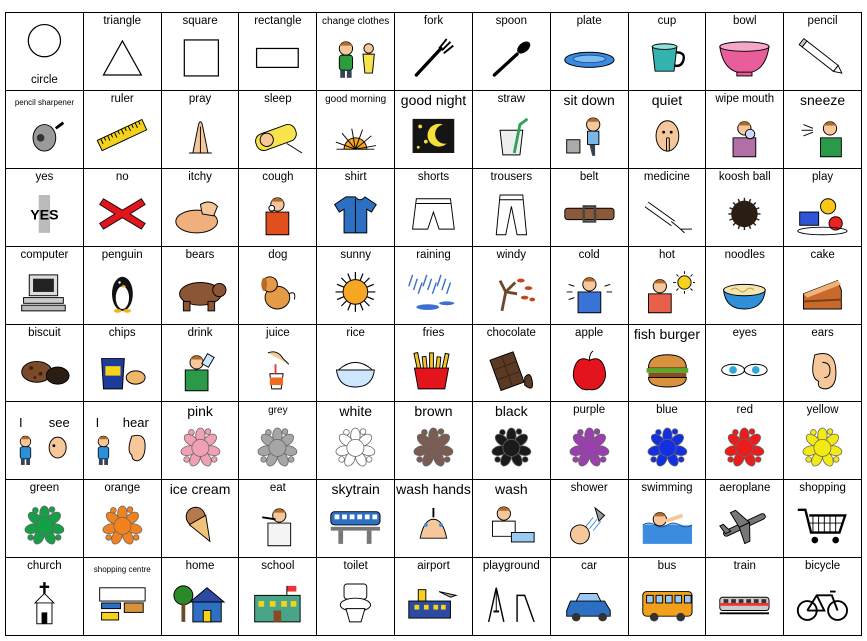 Image resolution: width=867 pixels, height=641 pixels. Describe the element at coordinates (200, 363) in the screenshot. I see `symbol-card-drink: drink` at that location.